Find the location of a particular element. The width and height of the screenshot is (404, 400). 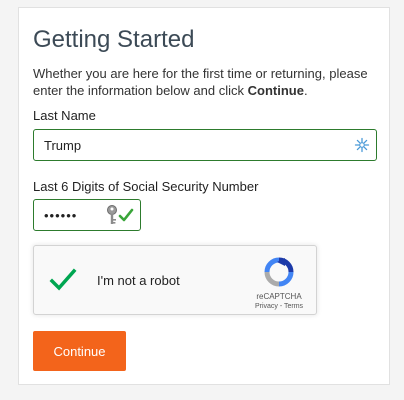

intro-text-end: . is located at coordinates (305, 90).